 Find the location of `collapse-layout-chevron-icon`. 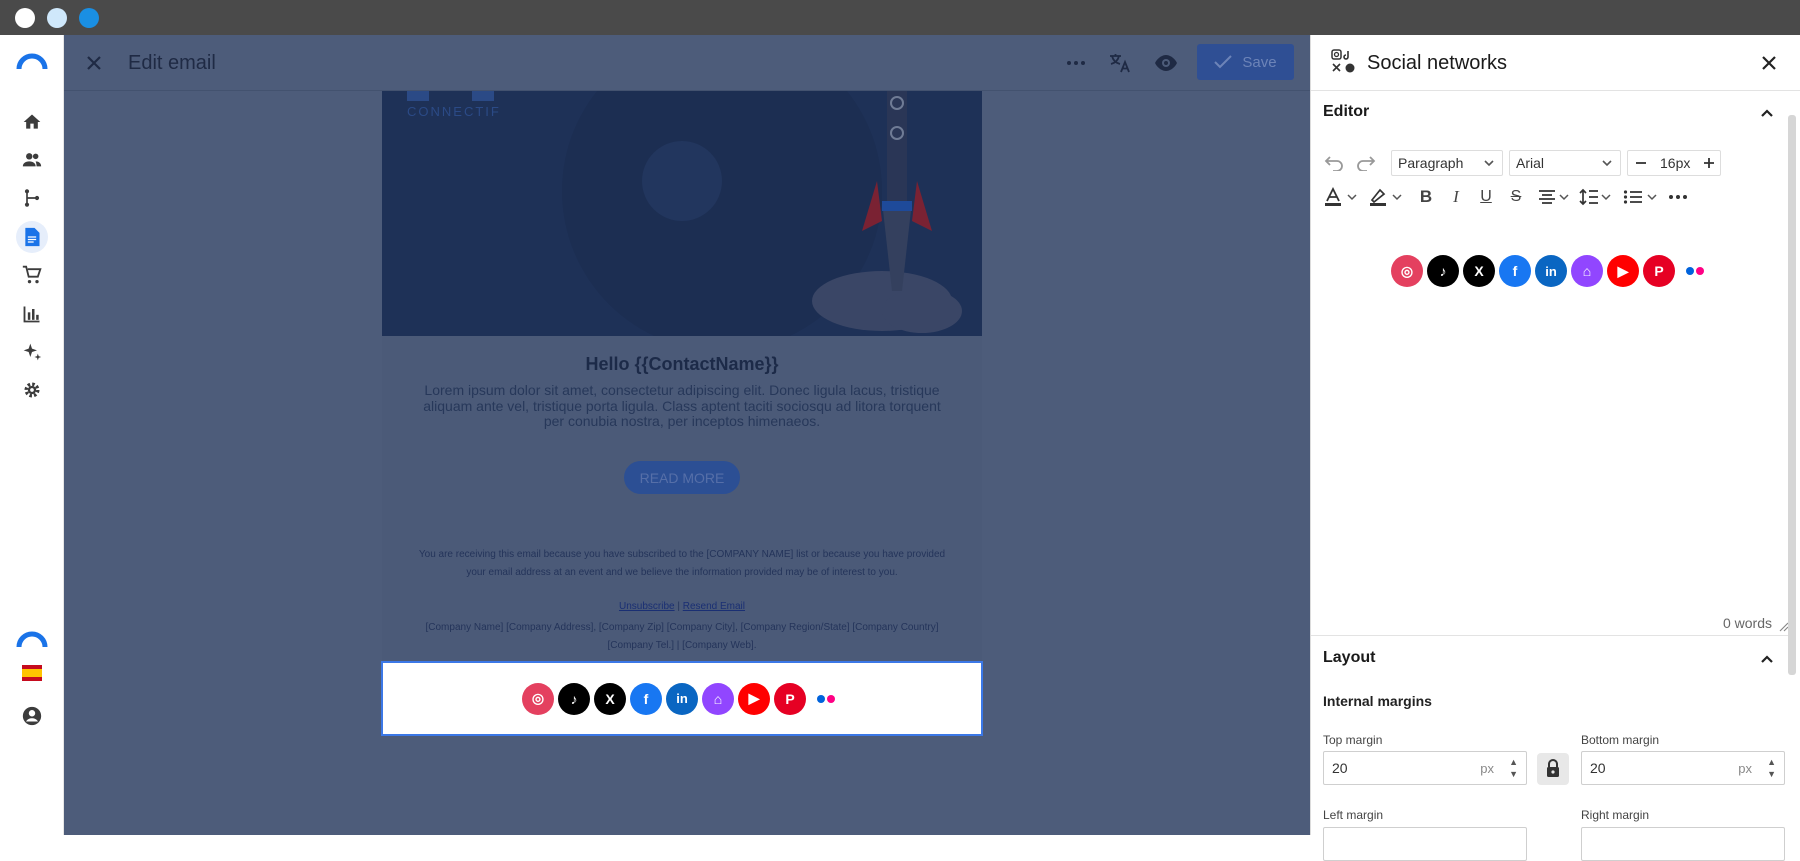

collapse-layout-chevron-icon is located at coordinates (1767, 659).